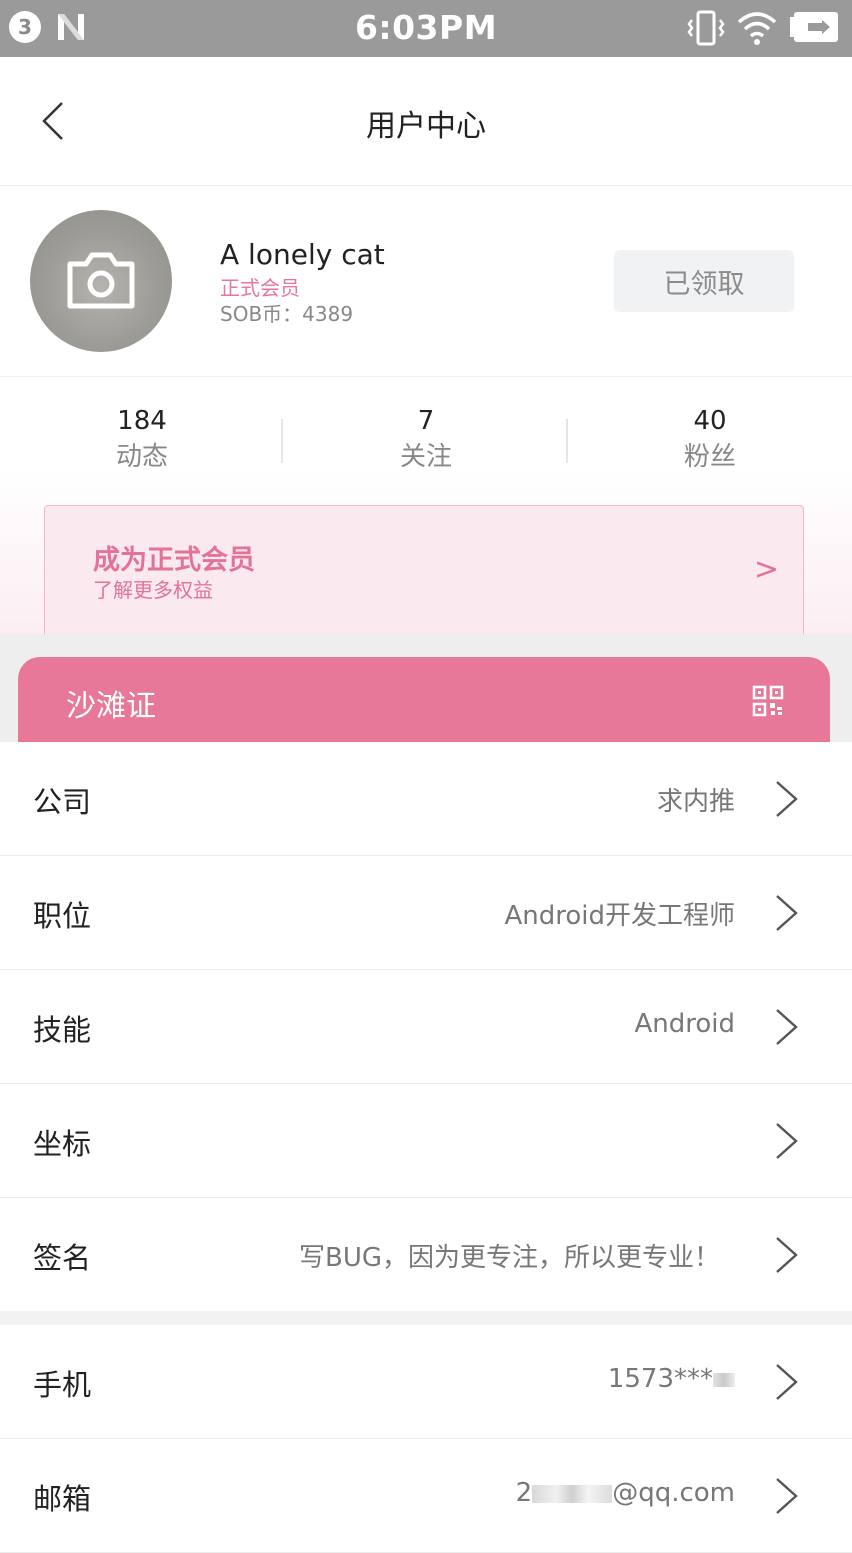 The image size is (852, 1553). I want to click on beach-card-title: 沙滩证, so click(111, 706).